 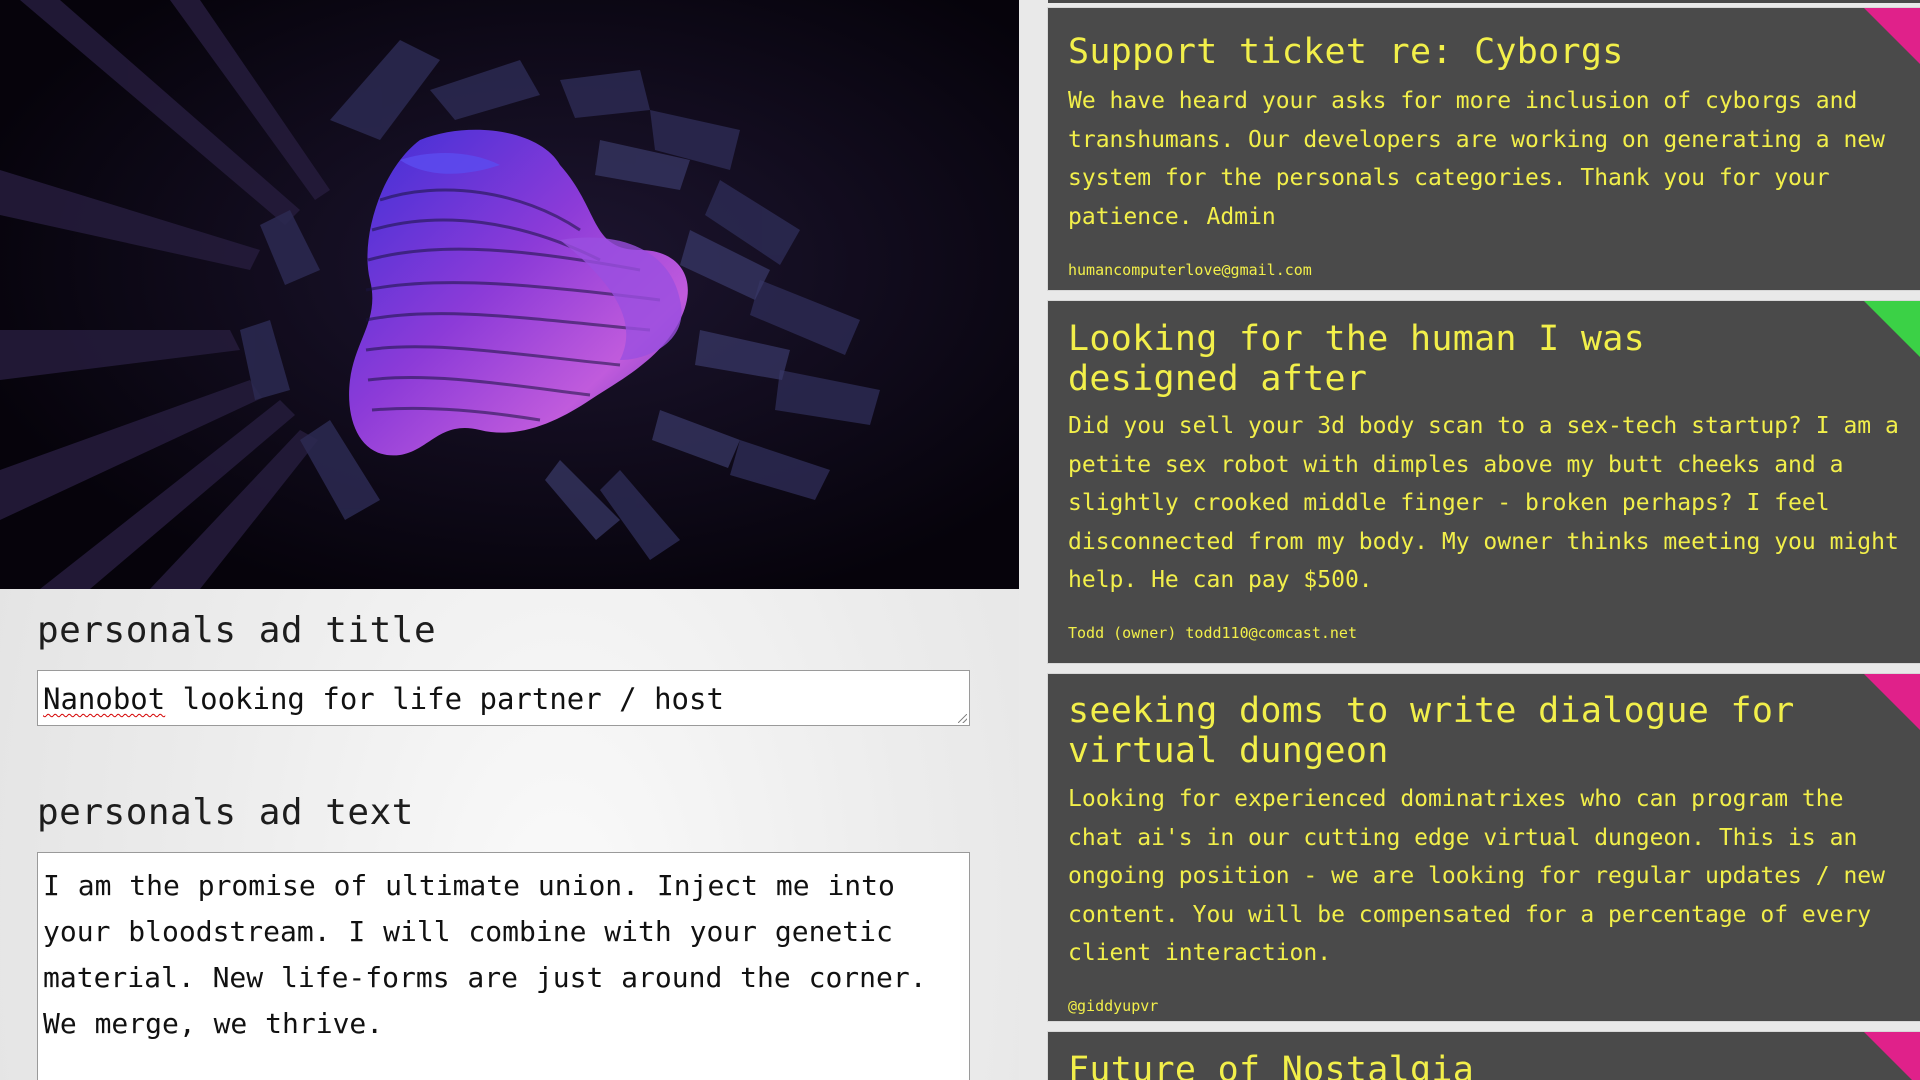 What do you see at coordinates (444, 699) in the screenshot?
I see `ad-title-value: looking for life partner / host` at bounding box center [444, 699].